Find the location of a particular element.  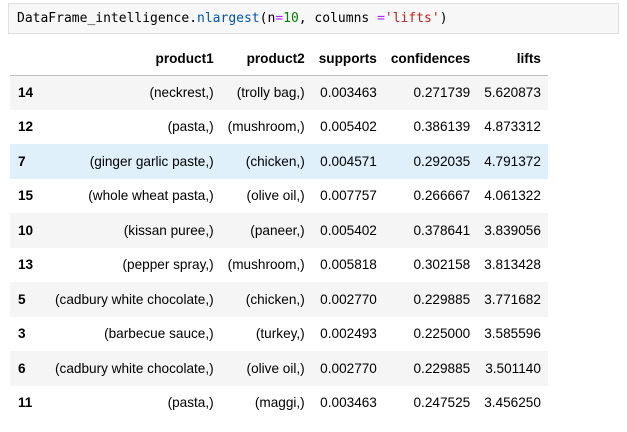

code-number: 10 is located at coordinates (291, 18).